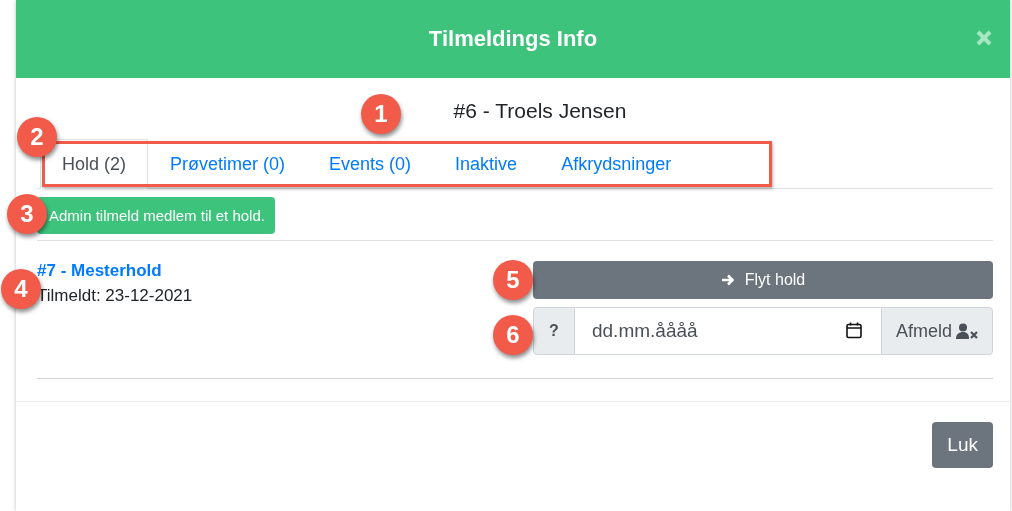 The image size is (1012, 511). Describe the element at coordinates (727, 331) in the screenshot. I see `date-field: dd.mm.åååå` at that location.